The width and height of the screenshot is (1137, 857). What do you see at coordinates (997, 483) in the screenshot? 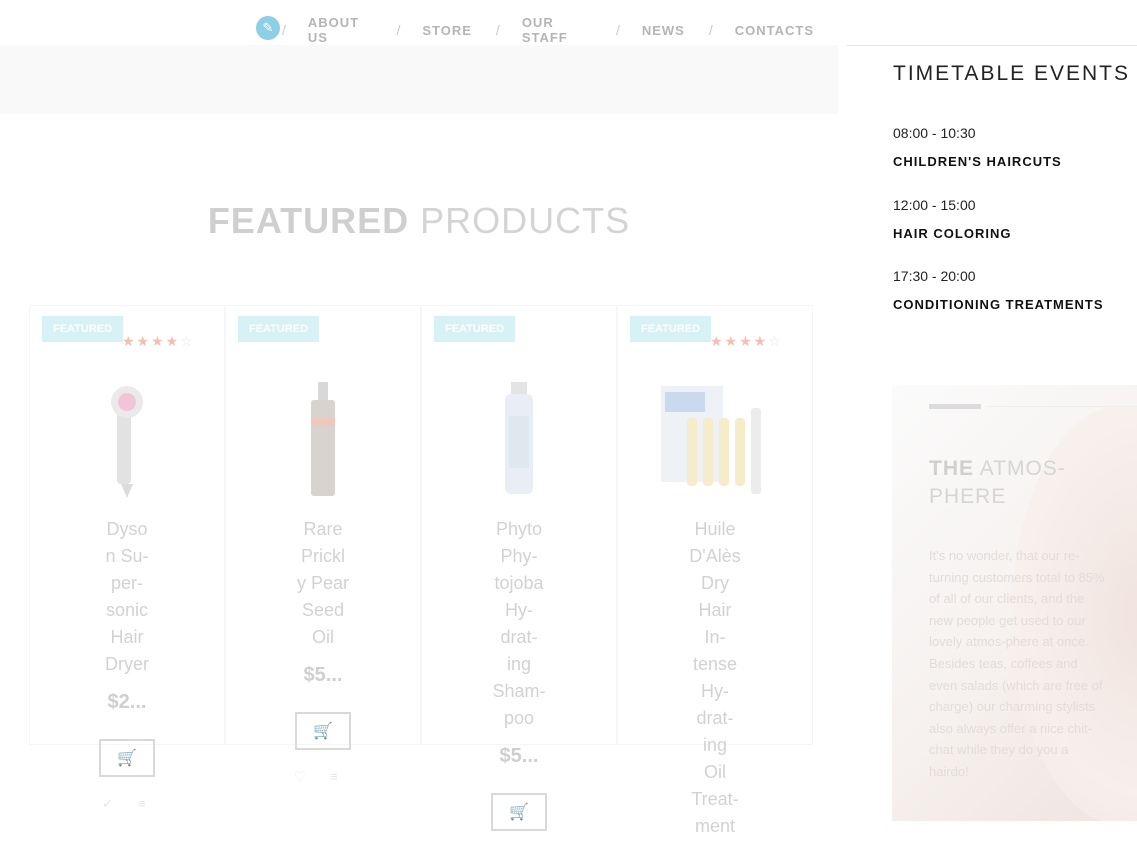
I see `atmosphere-title: THE ATMOS- PHERE` at bounding box center [997, 483].